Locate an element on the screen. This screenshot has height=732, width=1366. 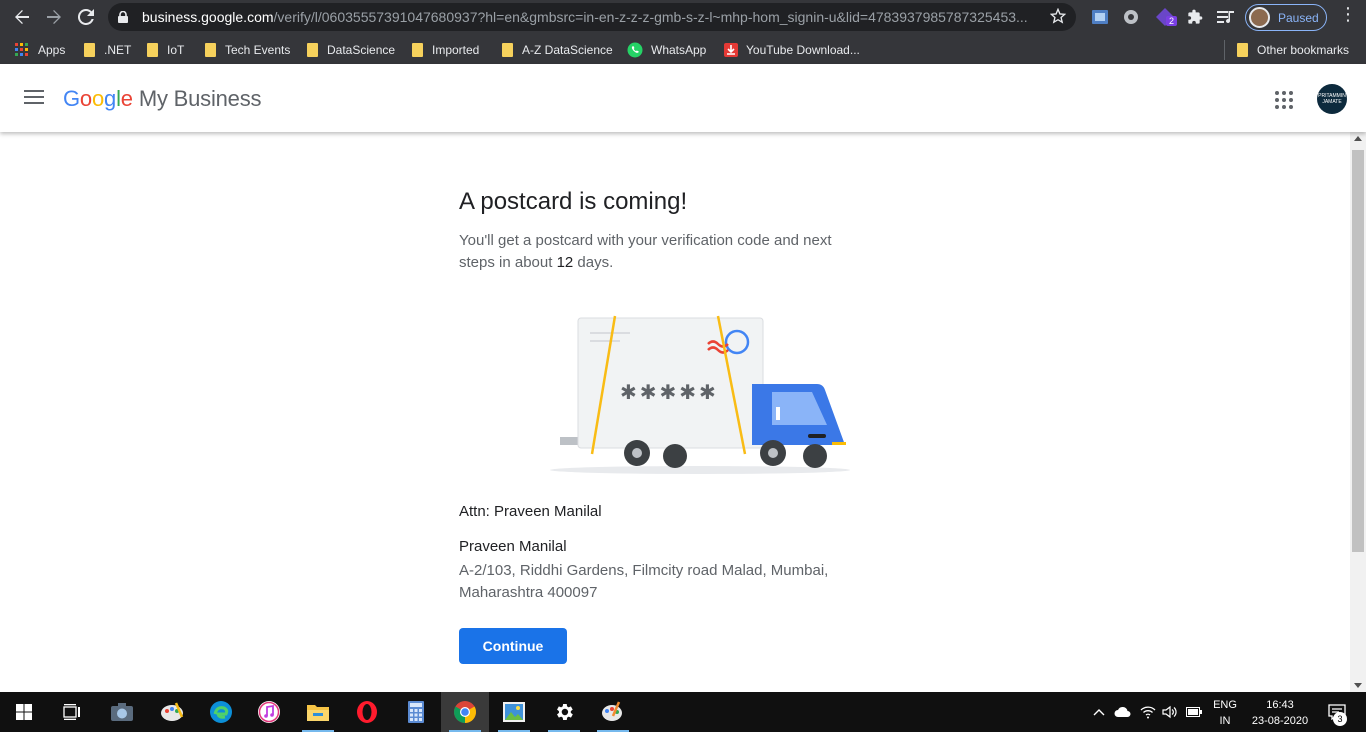
task-view-icon is located at coordinates (71, 712).